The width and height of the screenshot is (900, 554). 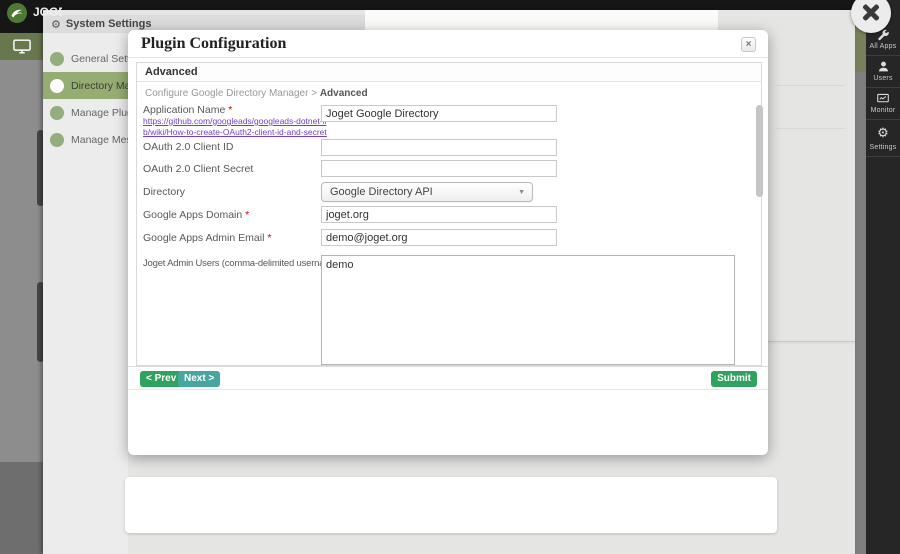 I want to click on toolbar-item-settings: ⚙ Settings, so click(x=883, y=138).